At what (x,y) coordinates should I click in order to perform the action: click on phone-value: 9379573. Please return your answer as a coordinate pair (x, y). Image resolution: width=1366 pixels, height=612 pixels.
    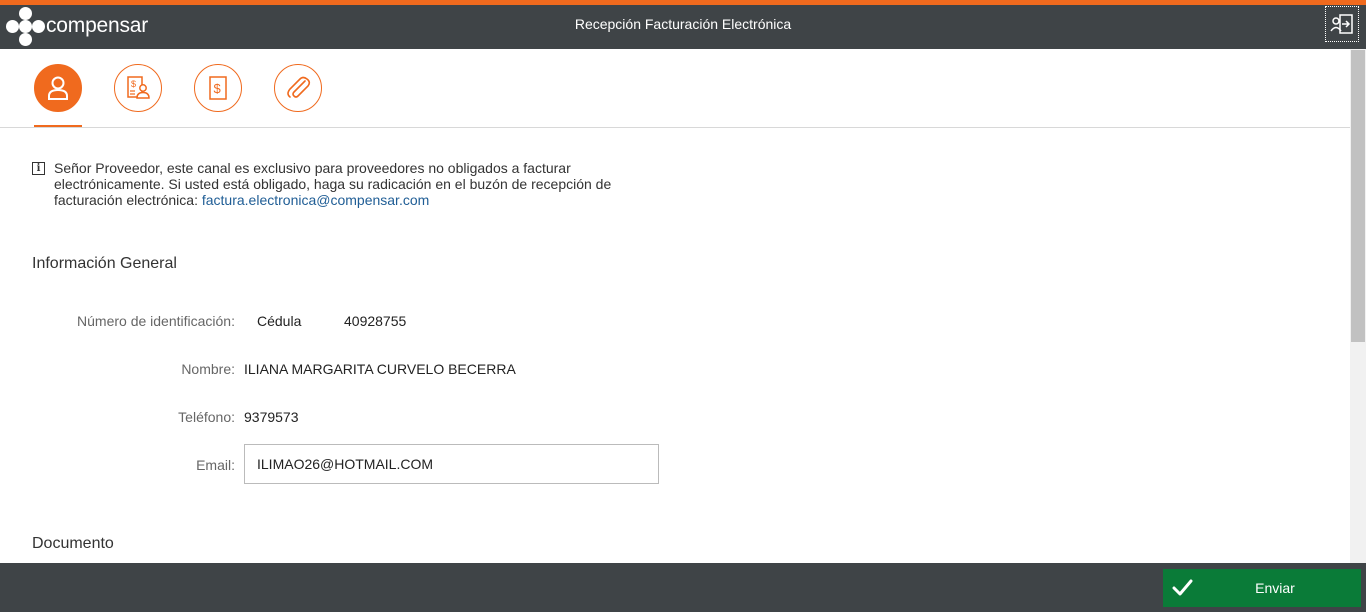
    Looking at the image, I should click on (271, 417).